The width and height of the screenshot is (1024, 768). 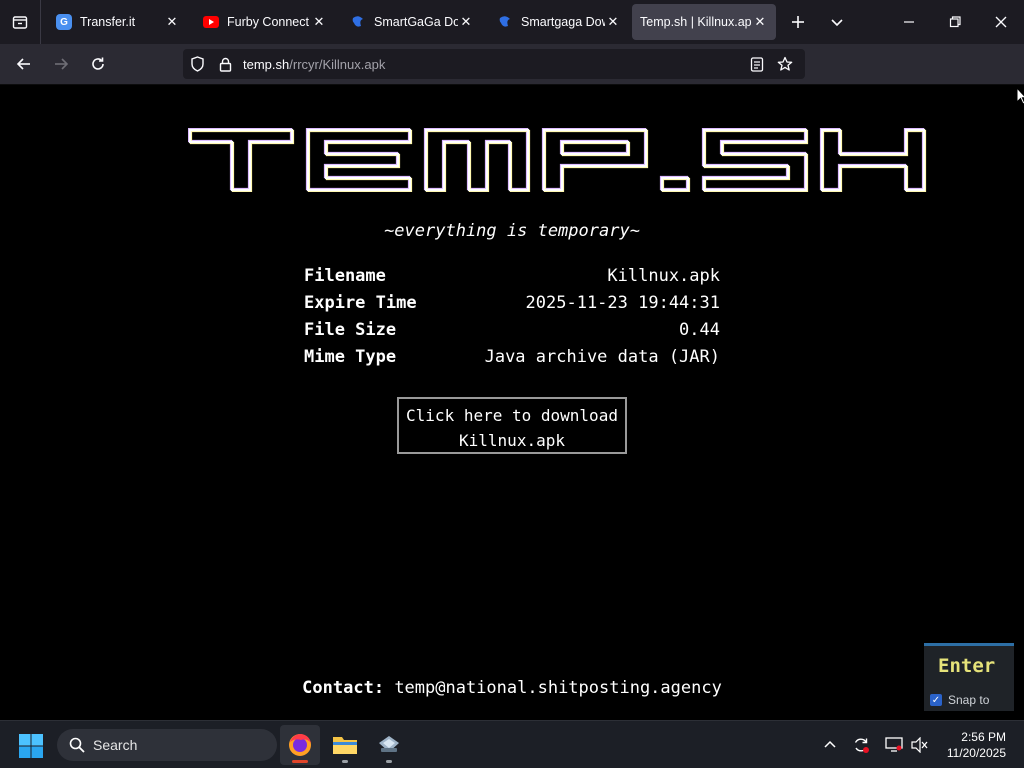 I want to click on folder-icon, so click(x=345, y=745).